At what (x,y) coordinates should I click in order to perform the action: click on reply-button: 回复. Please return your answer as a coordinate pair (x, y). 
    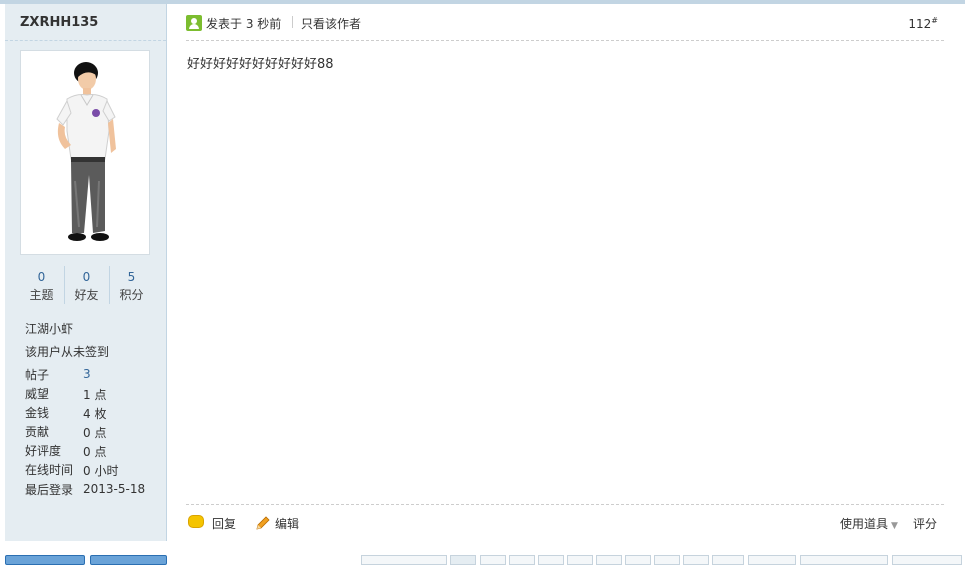
    Looking at the image, I should click on (214, 523).